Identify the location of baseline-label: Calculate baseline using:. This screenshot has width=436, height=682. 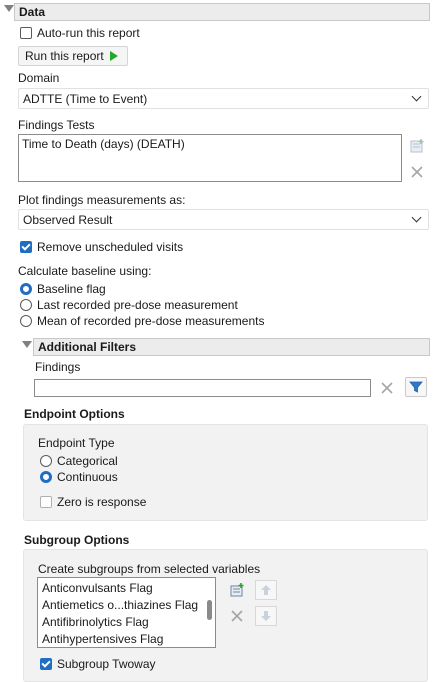
(85, 271).